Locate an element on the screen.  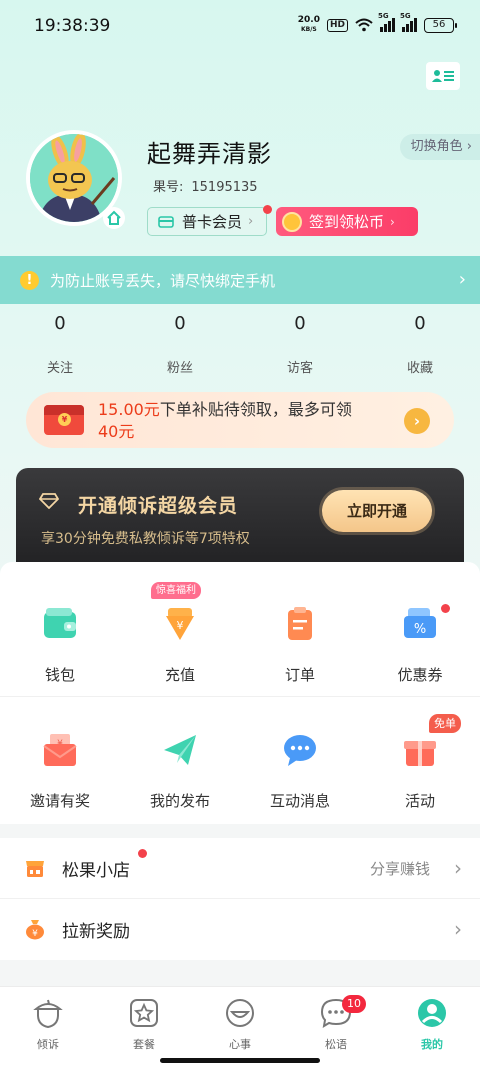
stats-row: 0 关注 0 粉丝 0 访客 0 收藏 is located at coordinates (240, 346).